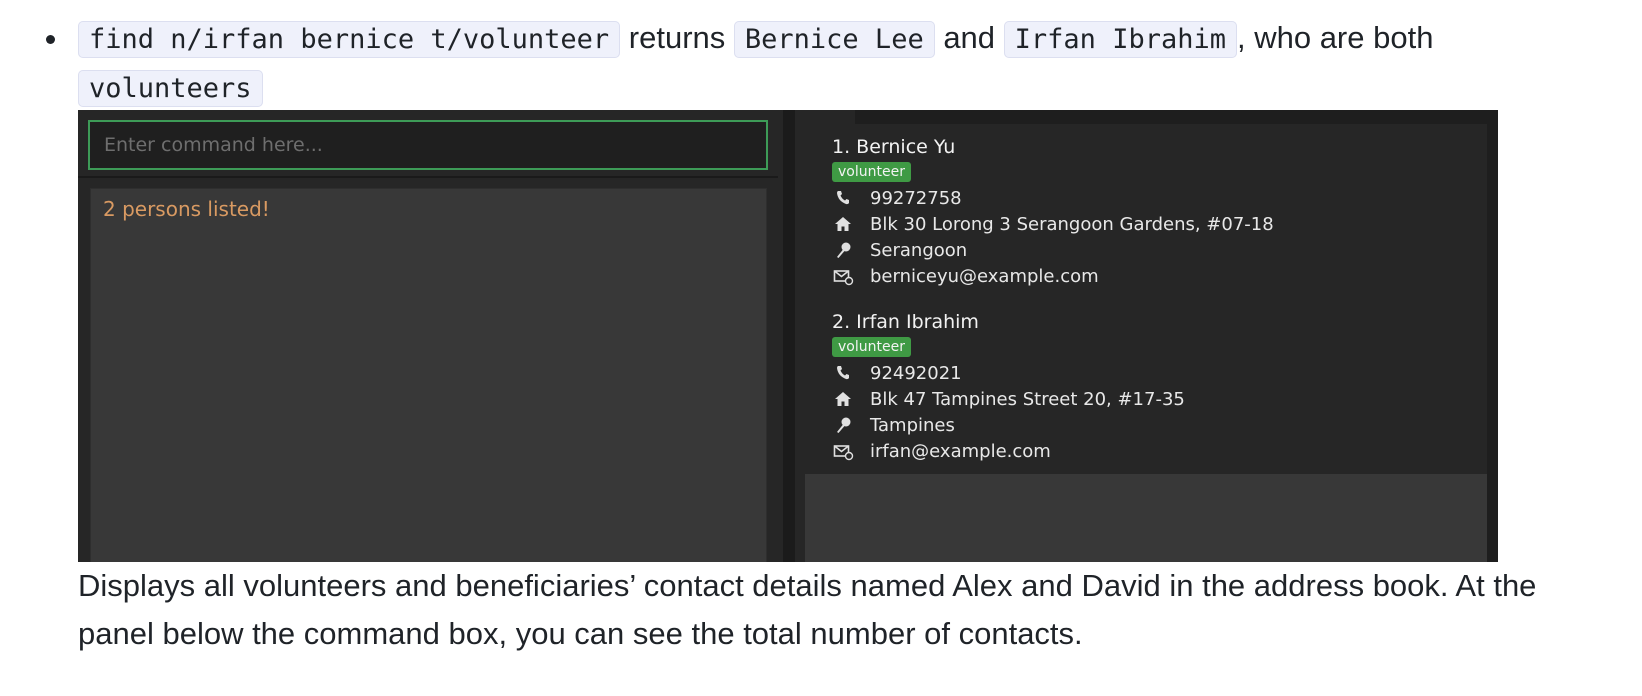  What do you see at coordinates (1120, 39) in the screenshot?
I see `result-name-2: Irfan Ibrahim` at bounding box center [1120, 39].